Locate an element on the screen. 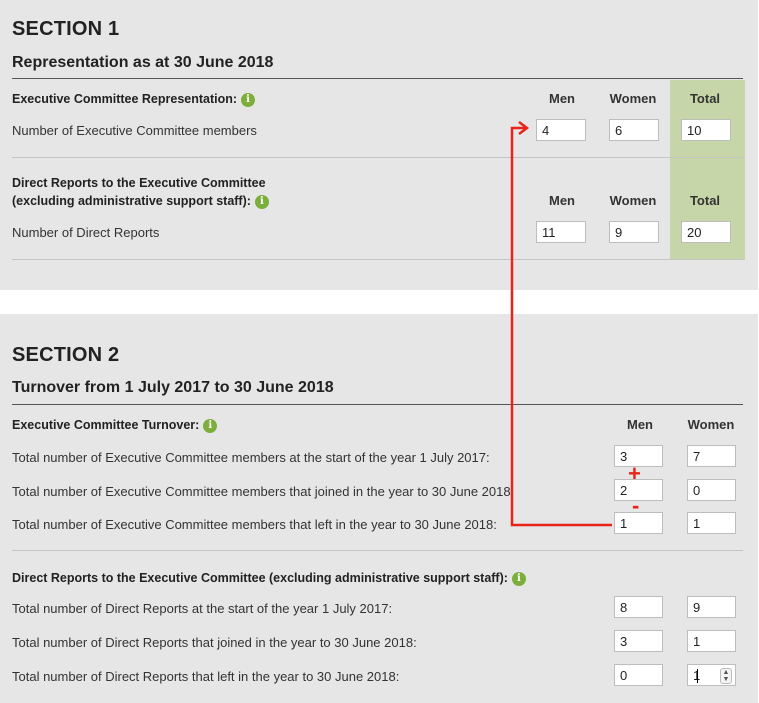  section-2-divider is located at coordinates (377, 404).